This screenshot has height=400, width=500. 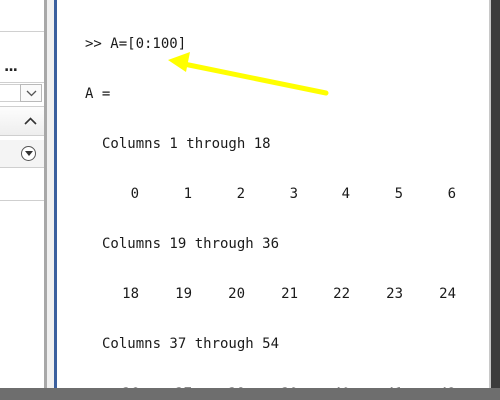 I want to click on panel-collapse-bar, so click(x=22, y=121).